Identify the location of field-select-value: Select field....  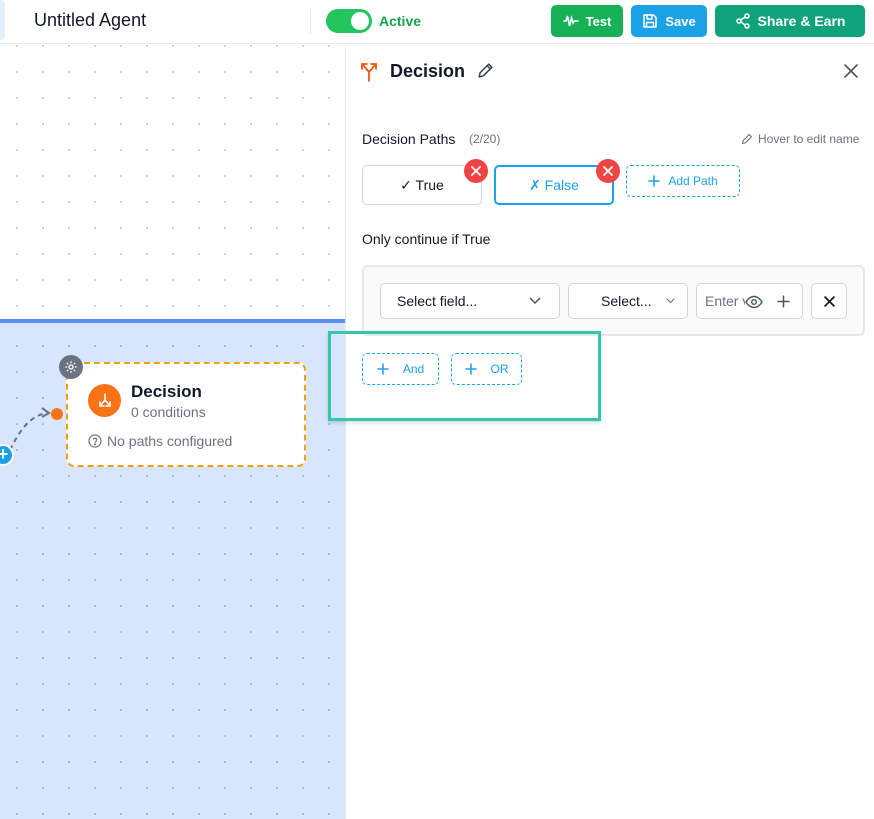
(437, 301).